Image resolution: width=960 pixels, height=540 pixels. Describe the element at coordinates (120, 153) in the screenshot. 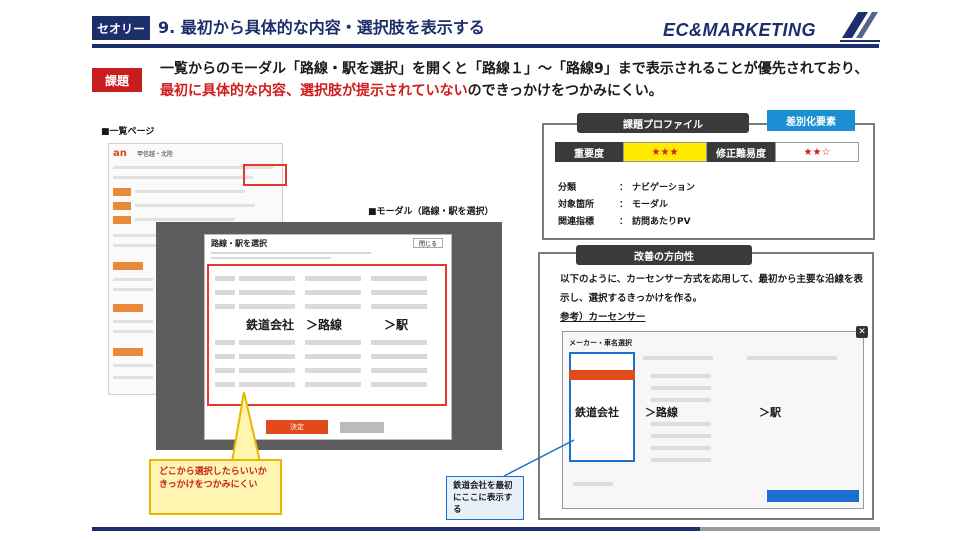

I see `list-brand: an` at that location.